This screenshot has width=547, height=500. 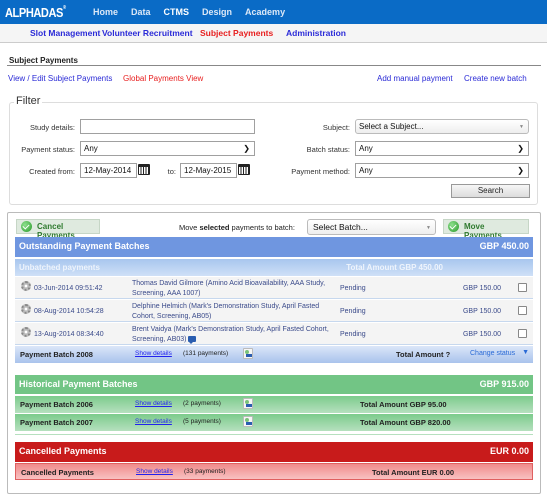 I want to click on subject-label: Subject:, so click(x=336, y=127).